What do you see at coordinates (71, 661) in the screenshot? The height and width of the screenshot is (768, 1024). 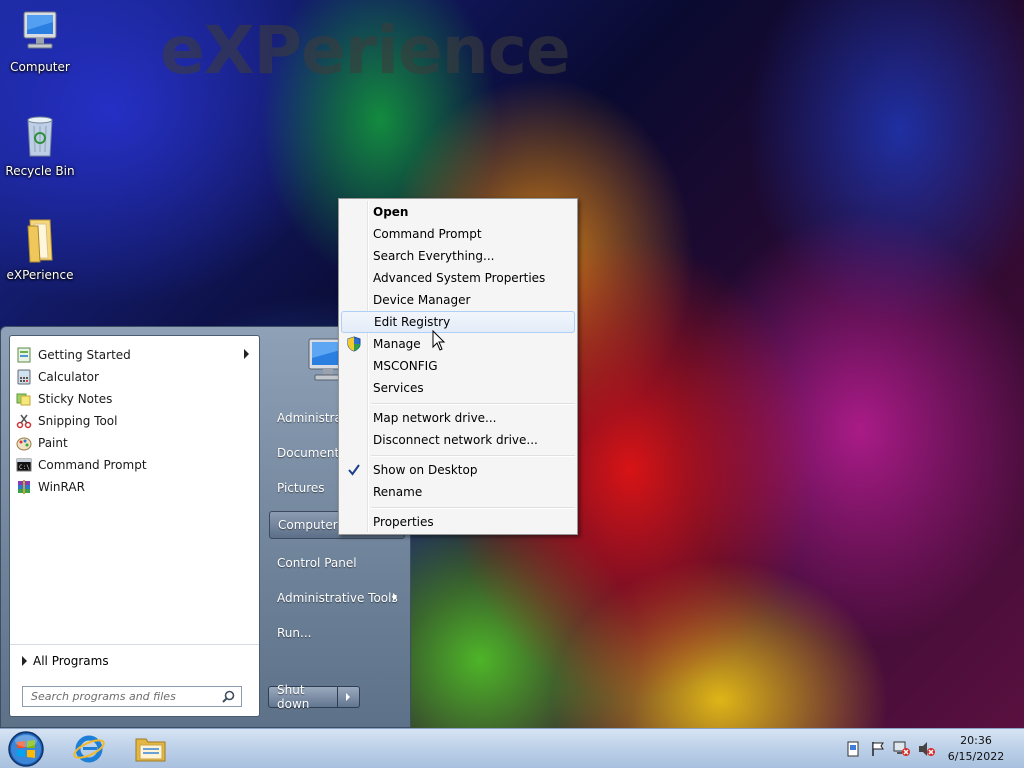 I see `all-programs-label: All Programs` at bounding box center [71, 661].